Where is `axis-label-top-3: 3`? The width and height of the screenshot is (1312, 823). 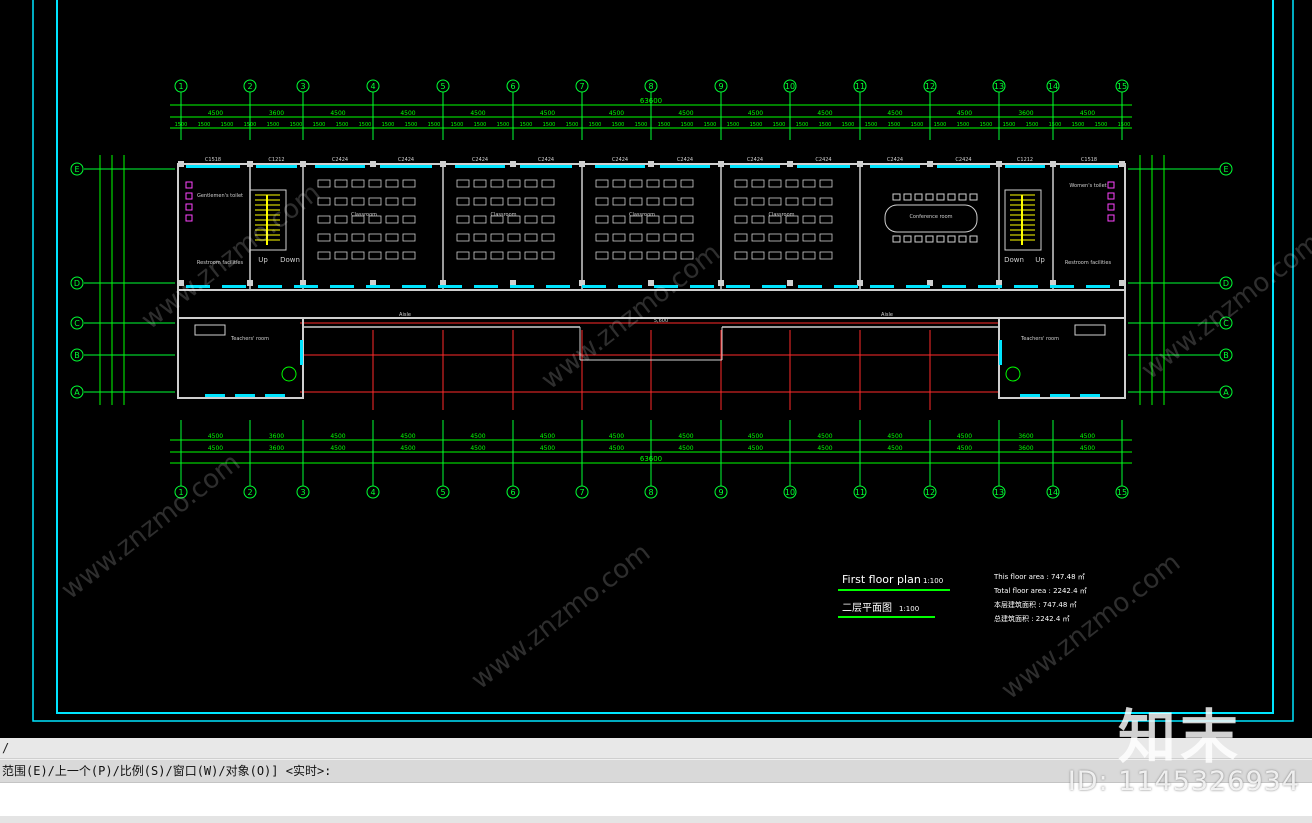
axis-label-top-3: 3 is located at coordinates (302, 86).